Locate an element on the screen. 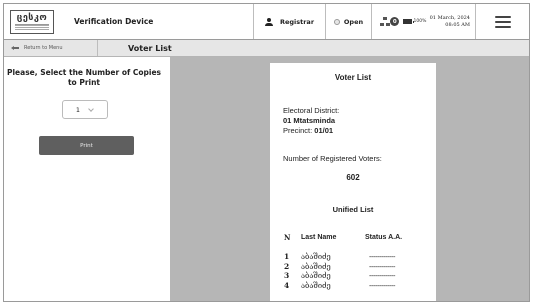 Image resolution: width=533 pixels, height=305 pixels. battery-icon is located at coordinates (408, 21).